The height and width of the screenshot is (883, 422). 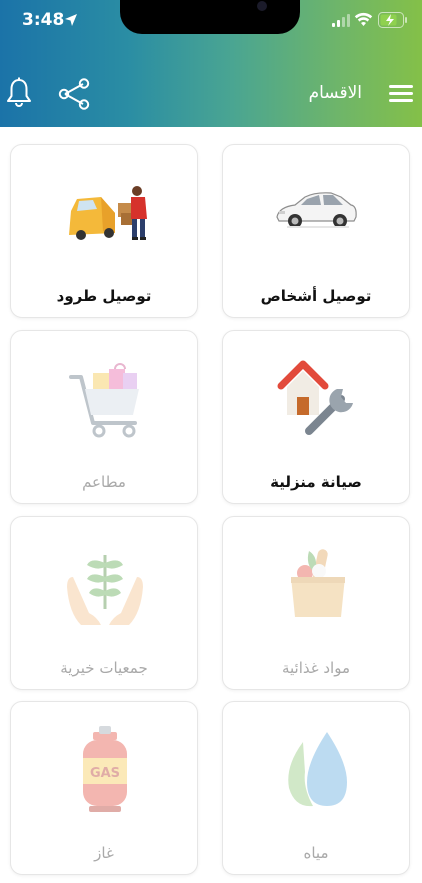 I want to click on house-wrench-icon, so click(x=315, y=397).